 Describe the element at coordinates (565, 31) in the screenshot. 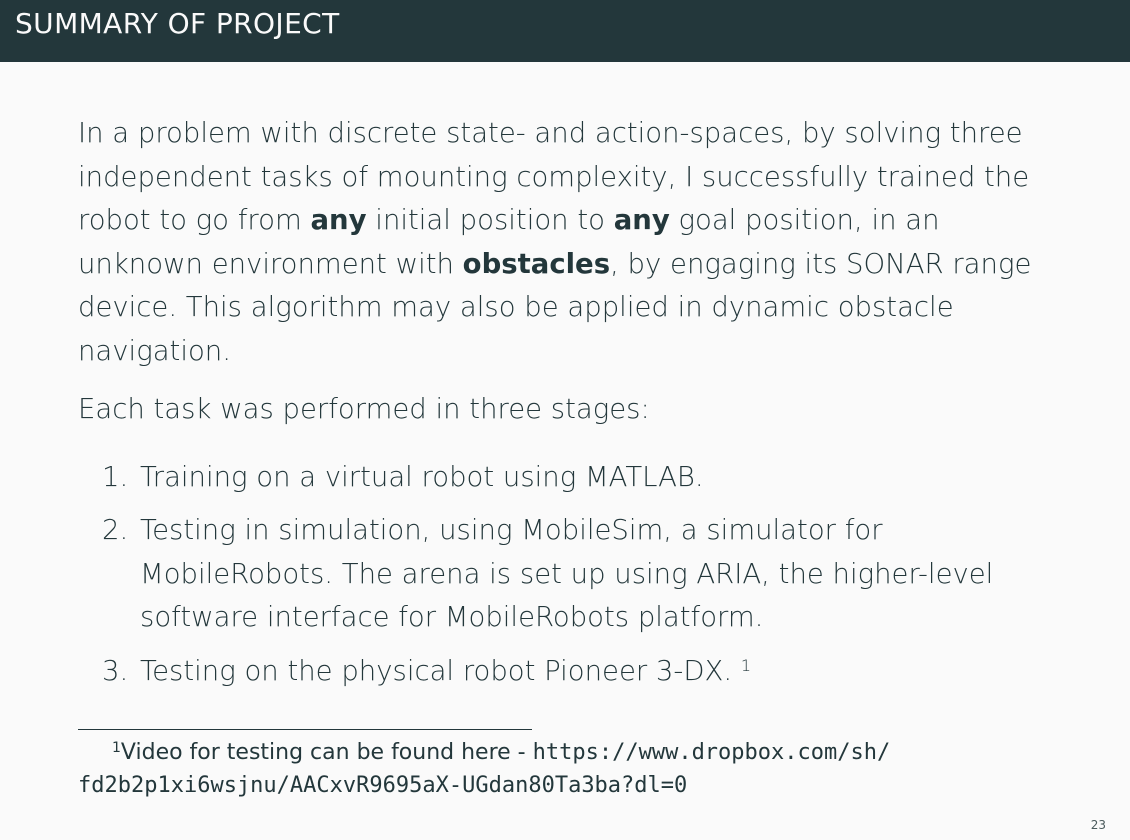

I see `header-bar: SUMMARY OF PROJECT` at that location.